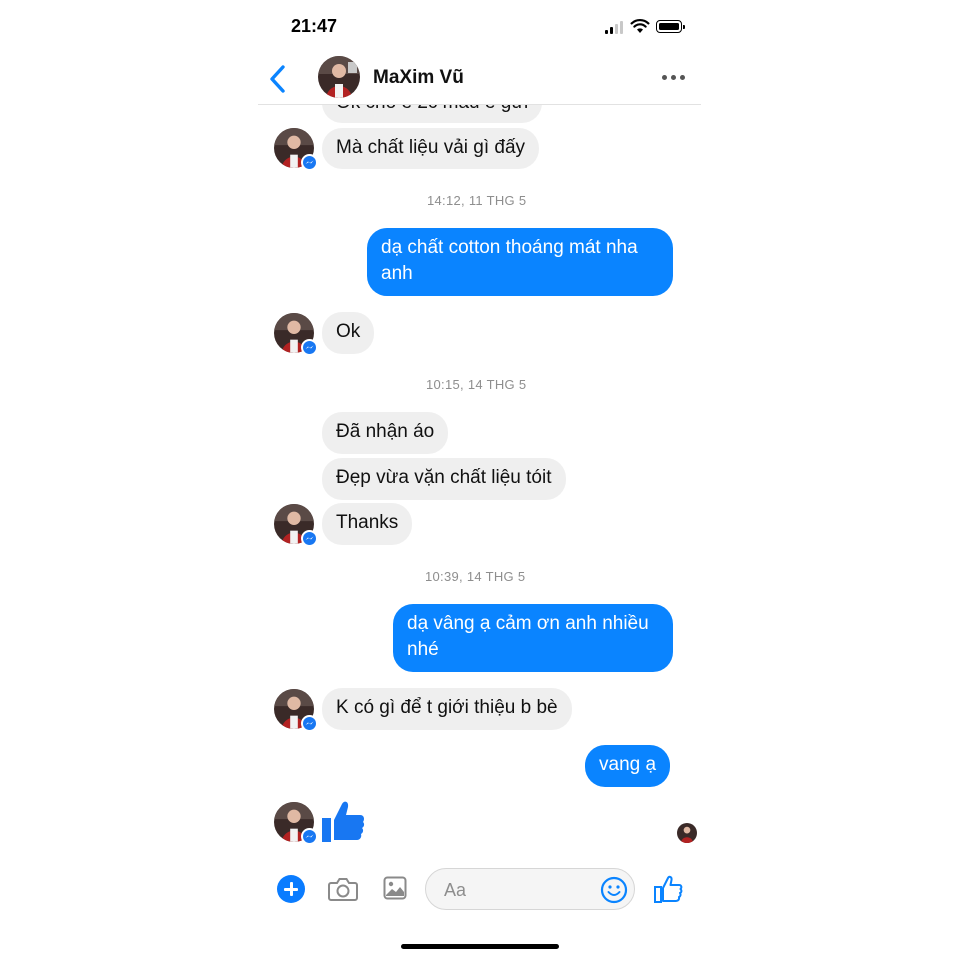 This screenshot has width=960, height=960. What do you see at coordinates (614, 890) in the screenshot?
I see `emoji-icon` at bounding box center [614, 890].